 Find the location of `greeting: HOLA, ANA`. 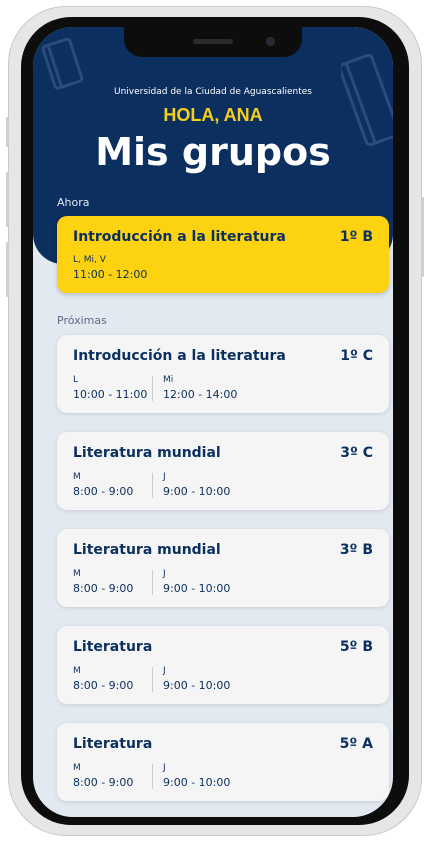

greeting: HOLA, ANA is located at coordinates (213, 115).